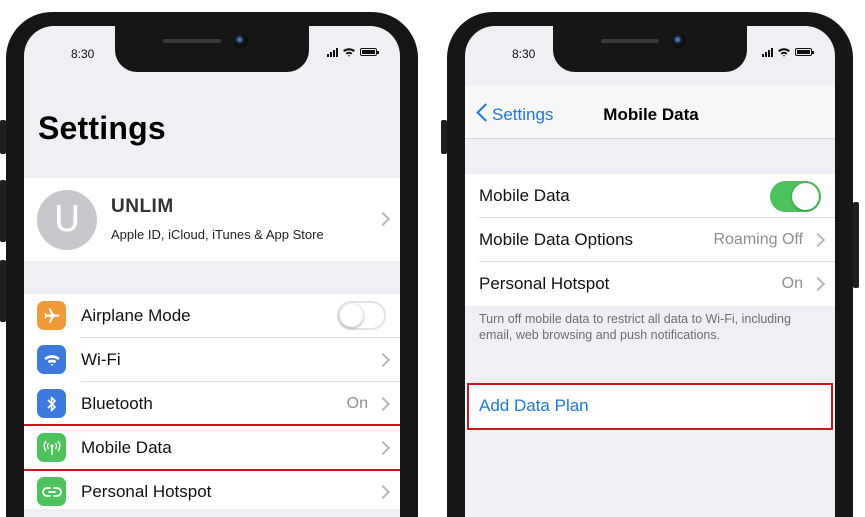 This screenshot has height=517, width=865. I want to click on volume-down-button, so click(3, 291).